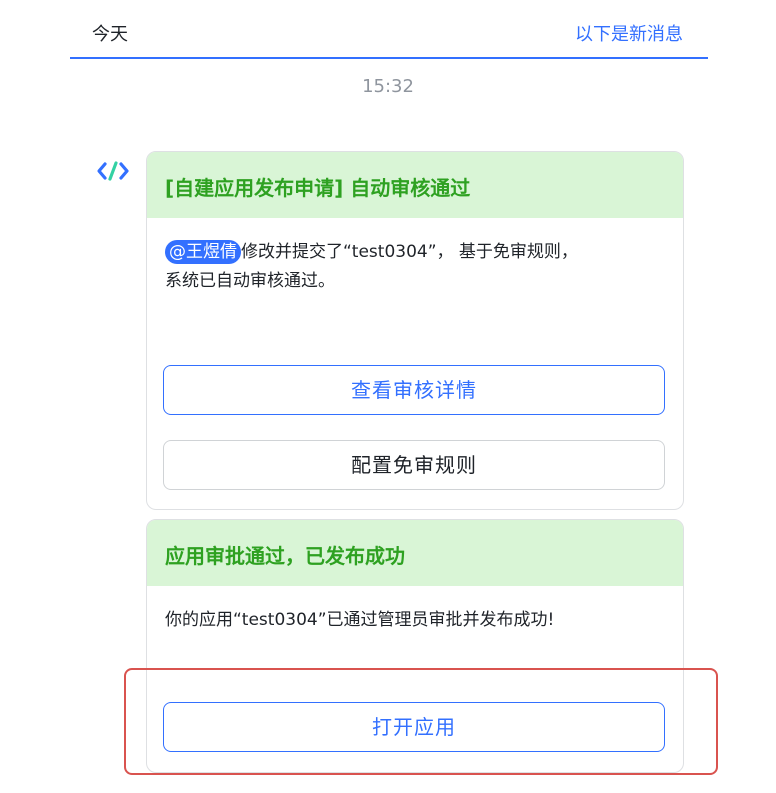  Describe the element at coordinates (318, 188) in the screenshot. I see `card-title: [自建应用发布申请] 自动审核通过` at that location.